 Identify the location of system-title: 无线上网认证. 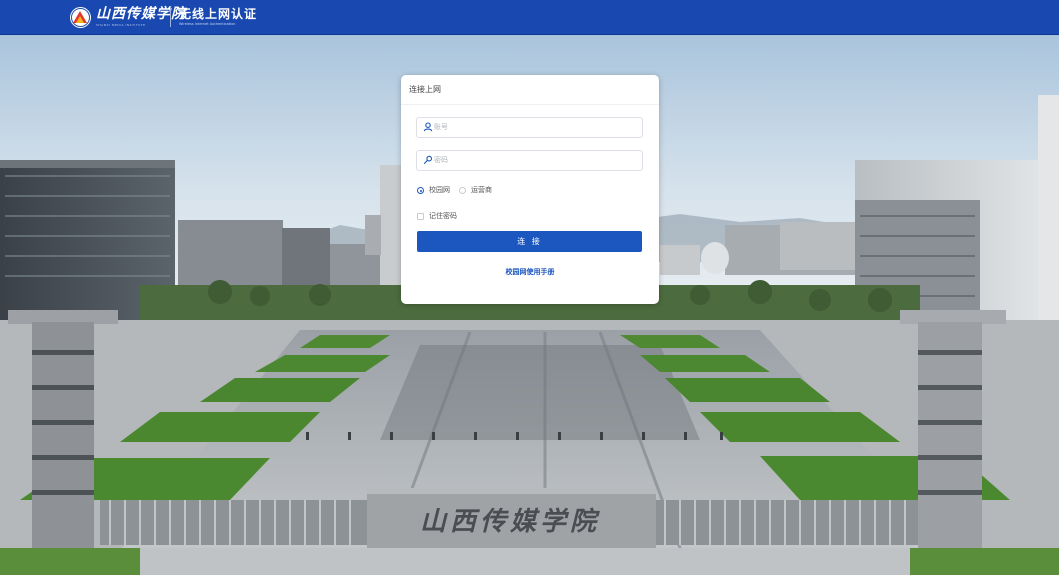
(218, 14).